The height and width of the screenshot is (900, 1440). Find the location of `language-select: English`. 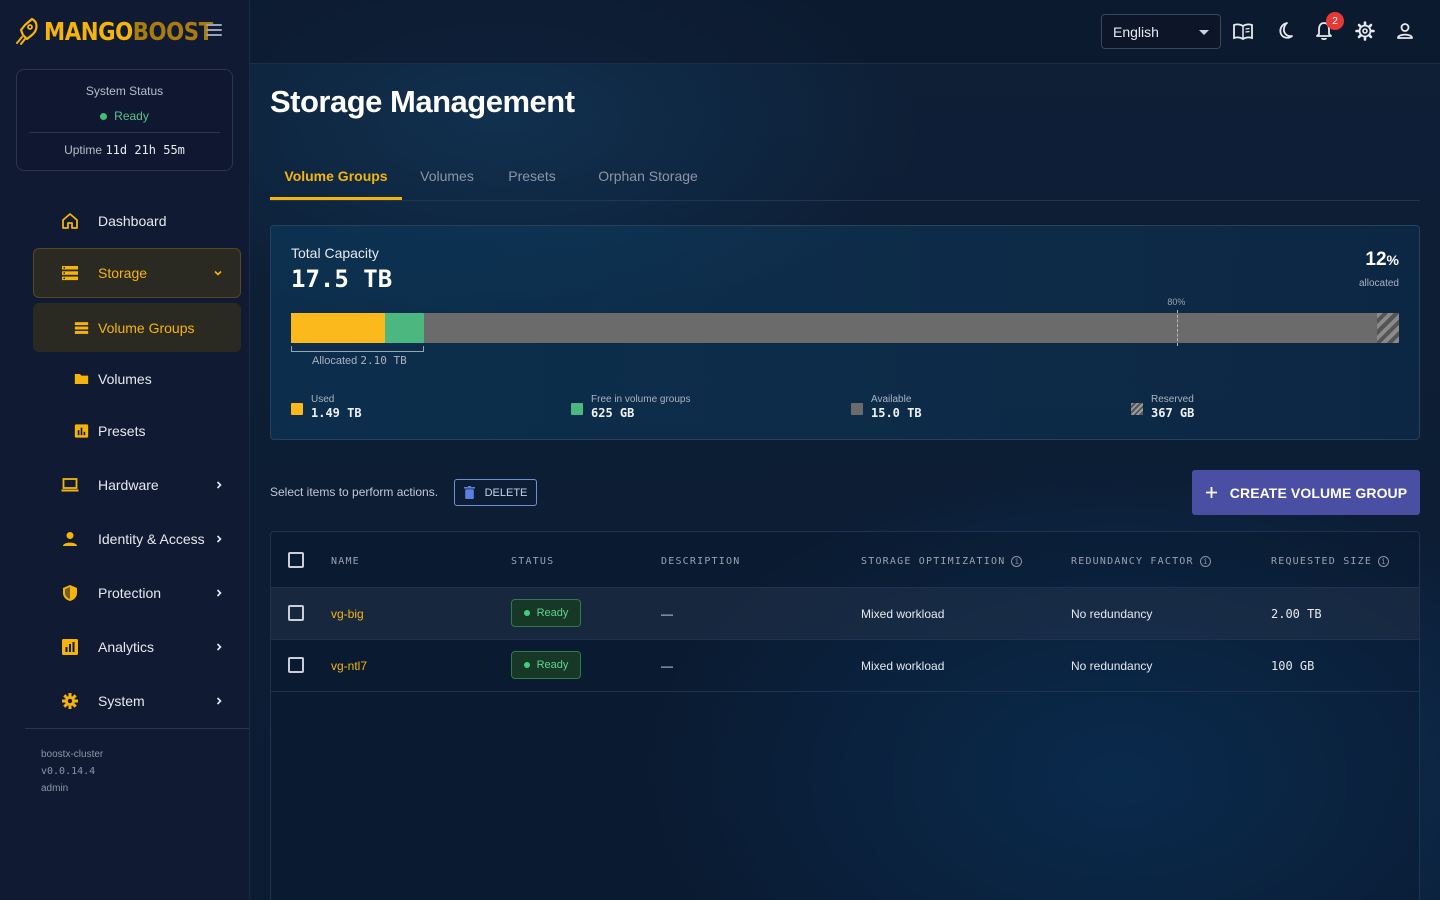

language-select: English is located at coordinates (1161, 31).